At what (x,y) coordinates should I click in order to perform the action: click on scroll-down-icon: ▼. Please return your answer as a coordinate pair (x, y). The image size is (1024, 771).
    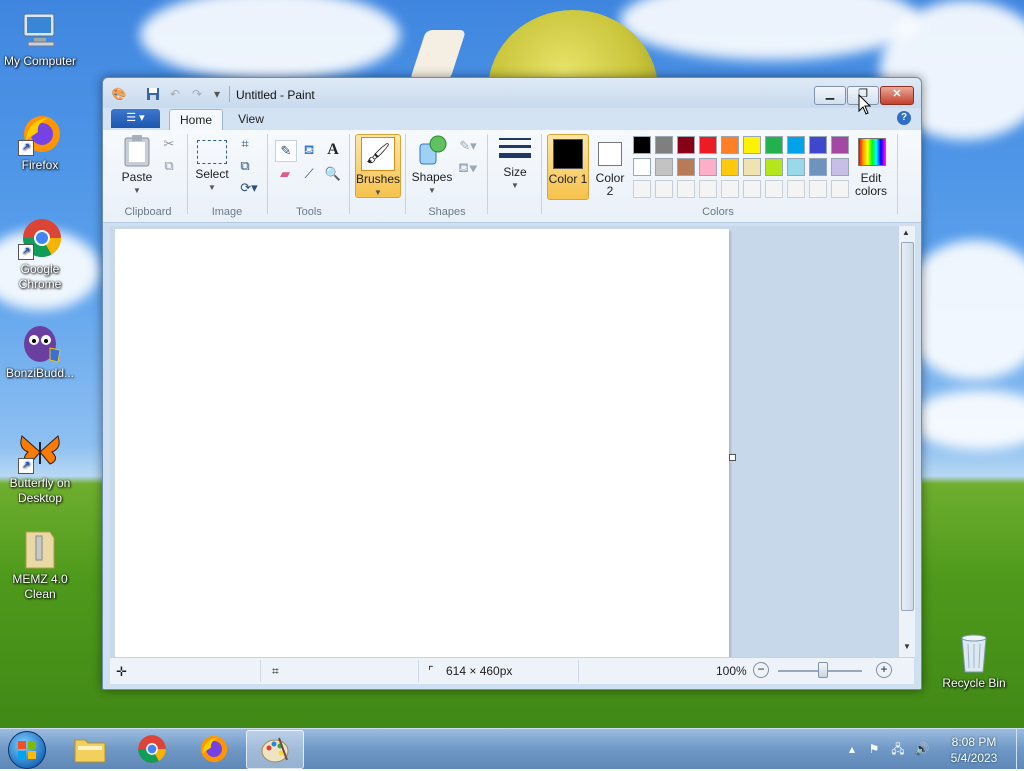
    Looking at the image, I should click on (907, 646).